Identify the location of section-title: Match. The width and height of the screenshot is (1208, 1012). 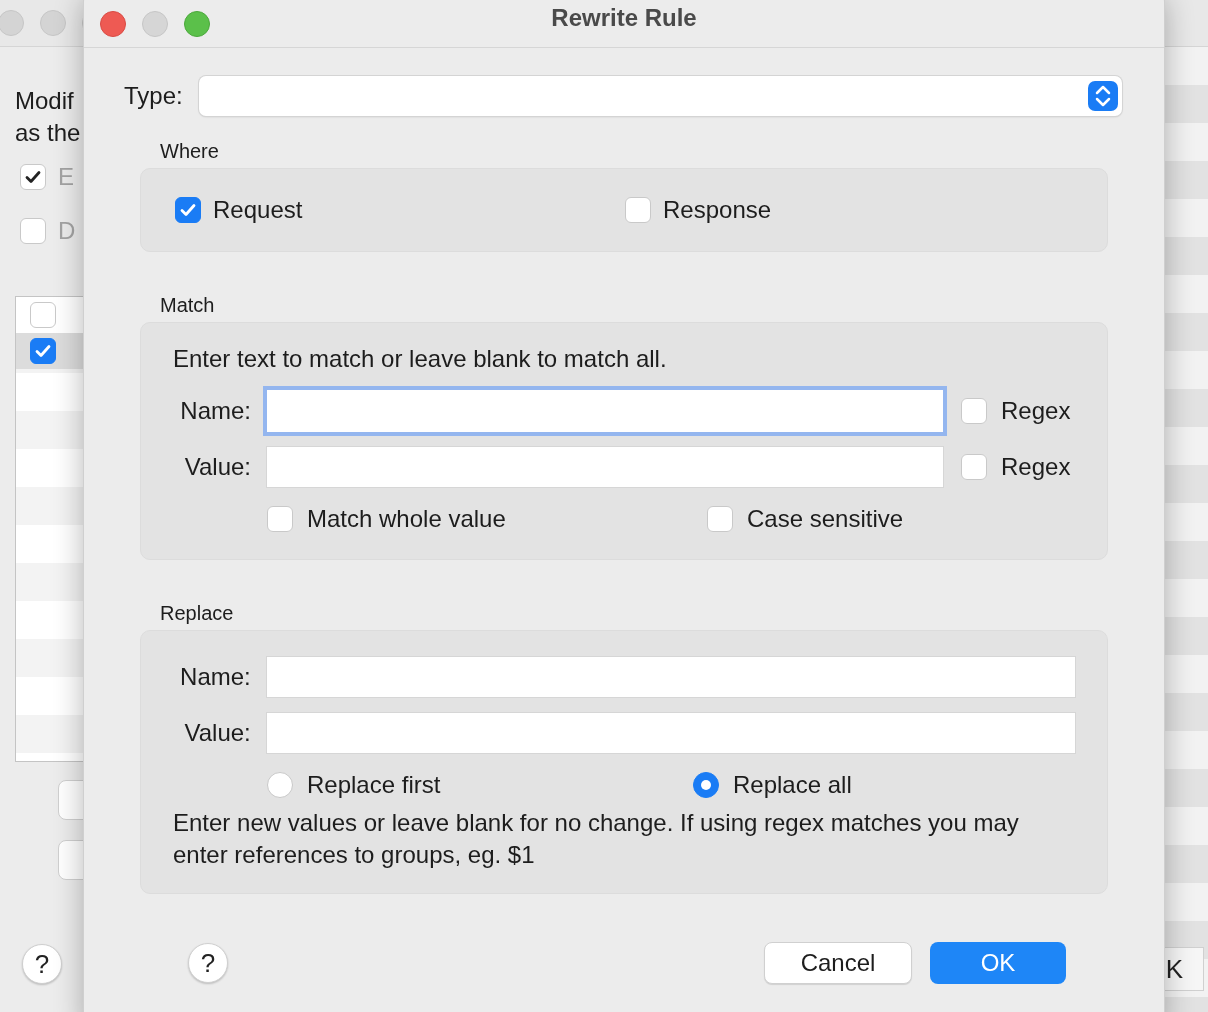
(188, 305).